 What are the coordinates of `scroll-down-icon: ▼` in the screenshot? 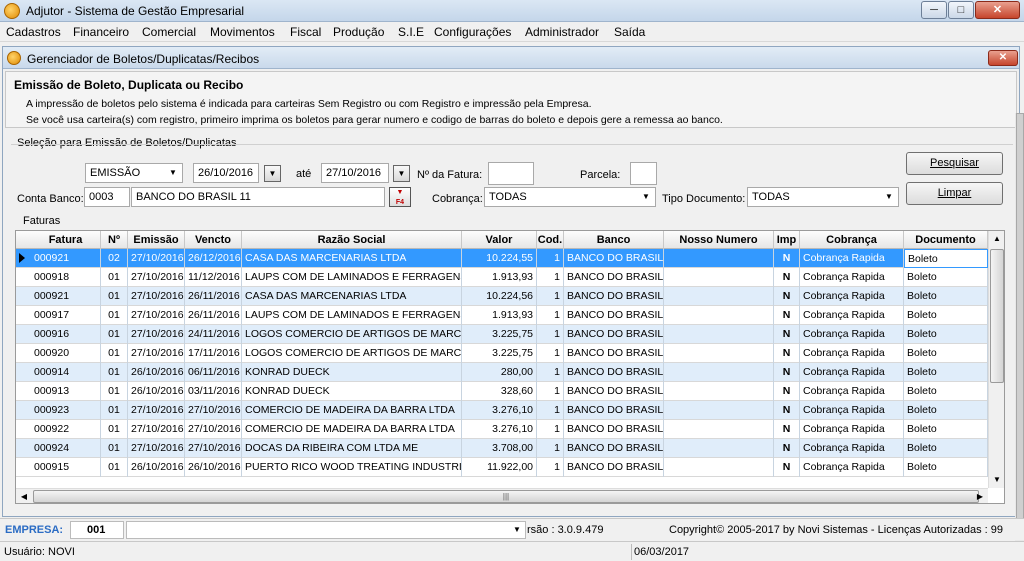 It's located at (996, 480).